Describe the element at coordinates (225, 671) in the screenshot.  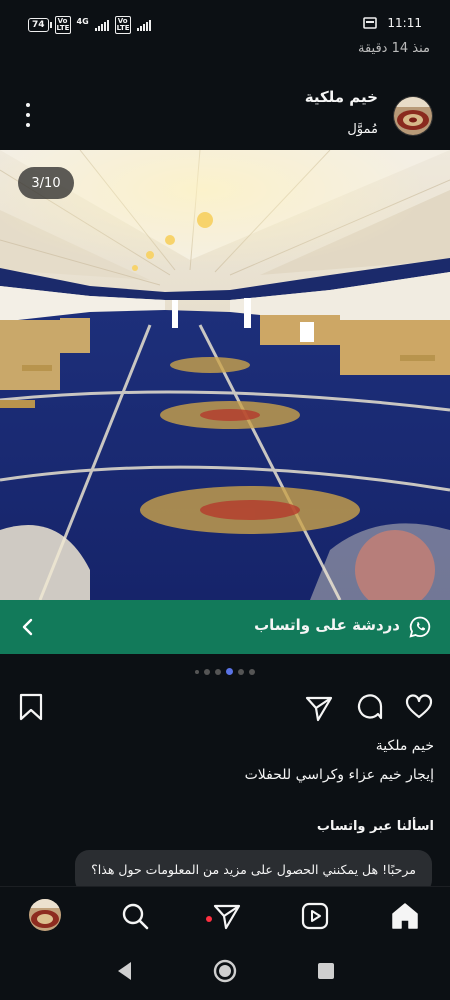
I see `carousel-indicator` at that location.